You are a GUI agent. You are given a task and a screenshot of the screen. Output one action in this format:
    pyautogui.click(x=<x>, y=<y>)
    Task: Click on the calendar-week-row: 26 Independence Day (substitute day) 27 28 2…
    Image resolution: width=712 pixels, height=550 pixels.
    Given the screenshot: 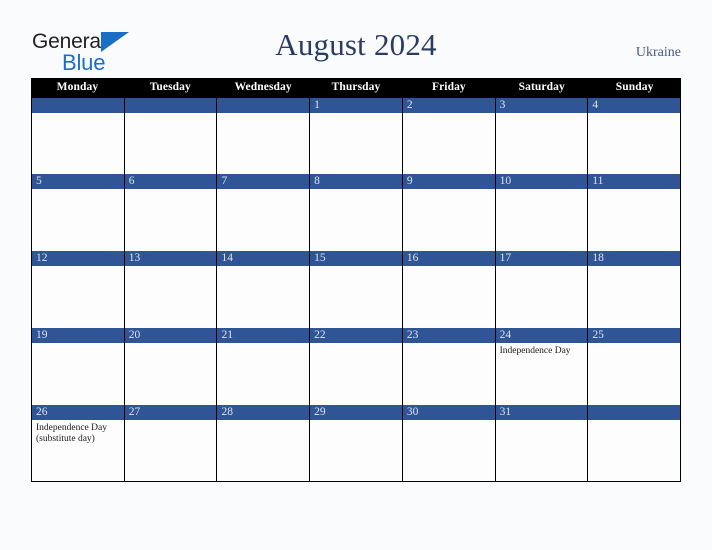 What is the action you would take?
    pyautogui.click(x=356, y=443)
    